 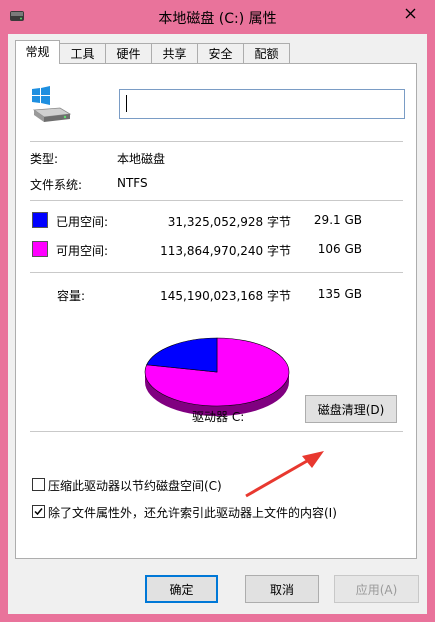 What do you see at coordinates (218, 417) in the screenshot?
I see `drive-letter-label: 驱动器 C:` at bounding box center [218, 417].